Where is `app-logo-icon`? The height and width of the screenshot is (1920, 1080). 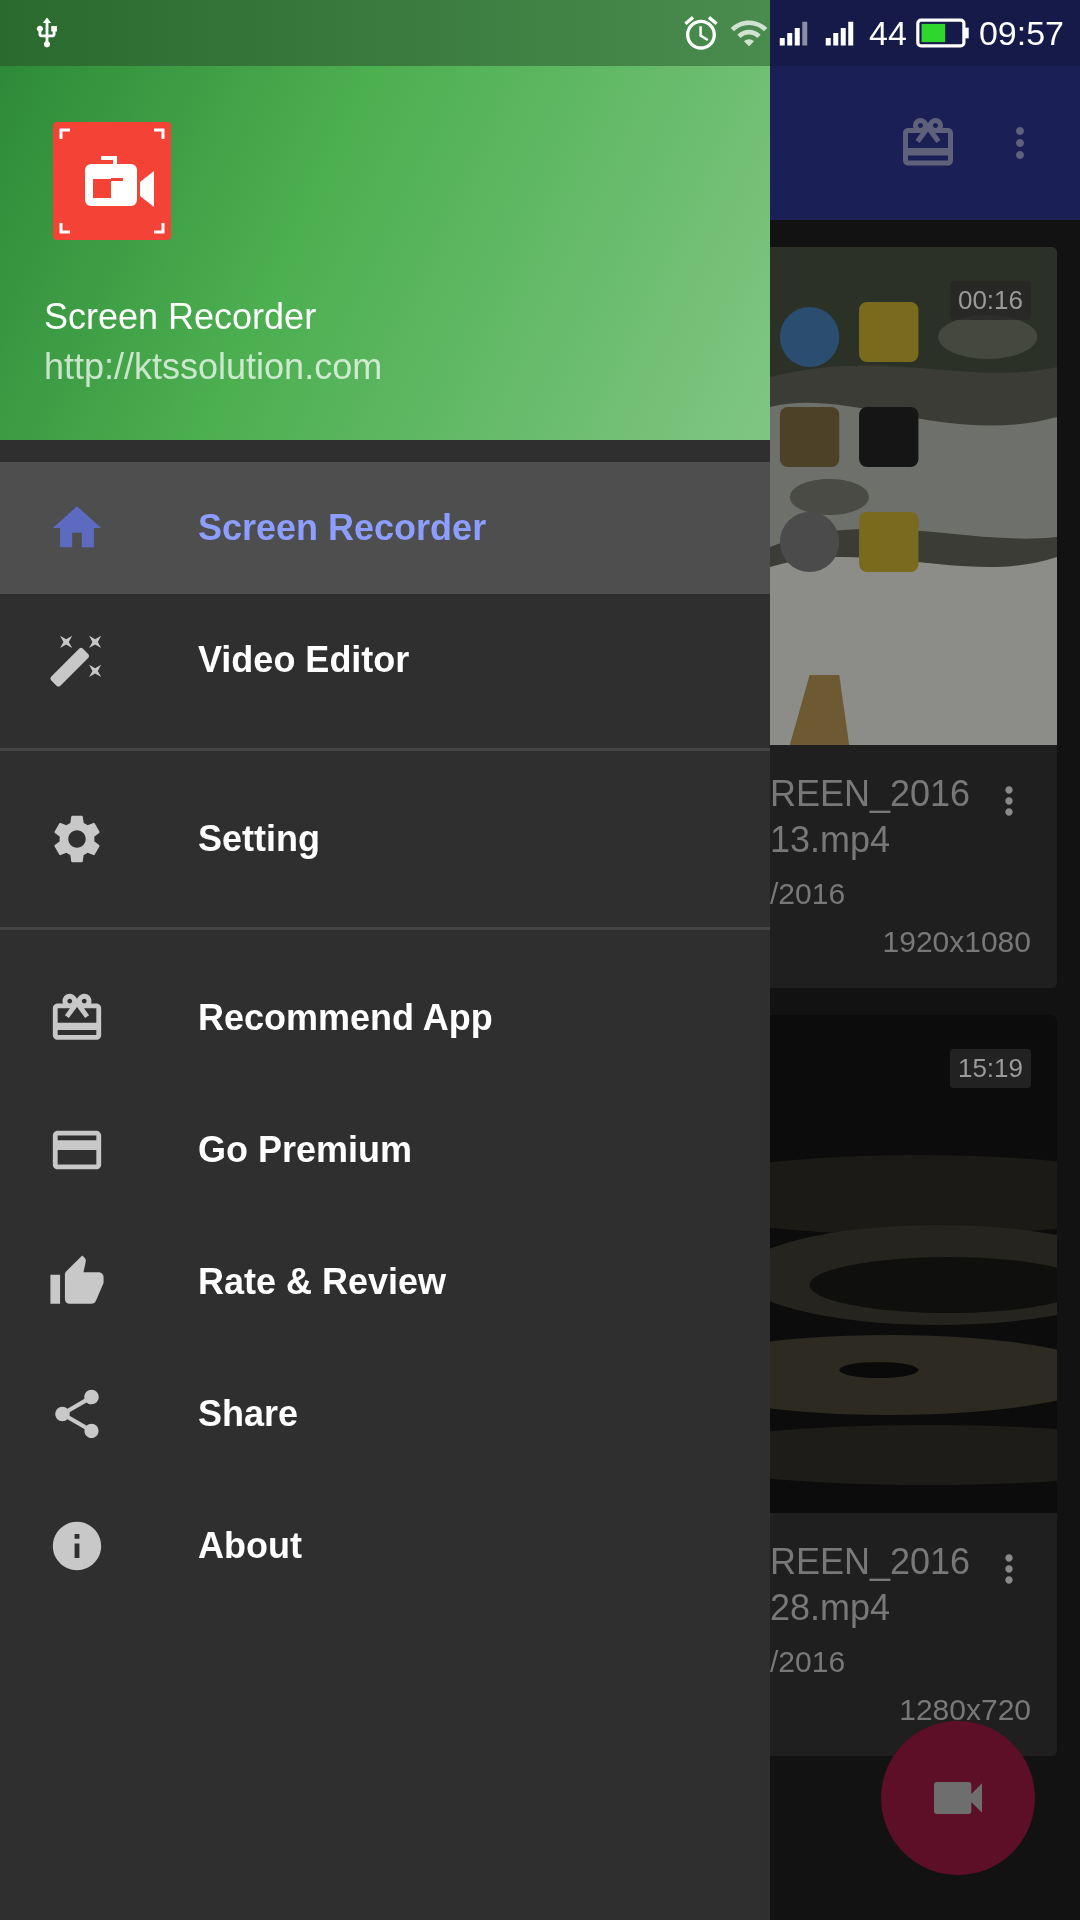 app-logo-icon is located at coordinates (112, 181).